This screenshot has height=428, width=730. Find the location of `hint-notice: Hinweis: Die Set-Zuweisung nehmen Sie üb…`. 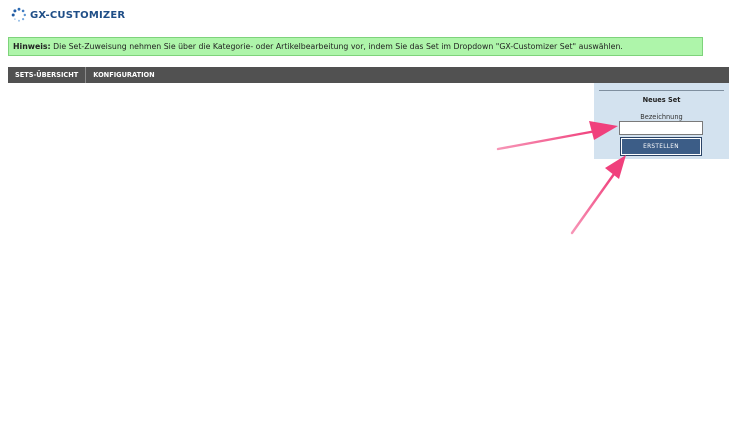

hint-notice: Hinweis: Die Set-Zuweisung nehmen Sie üb… is located at coordinates (355, 46).